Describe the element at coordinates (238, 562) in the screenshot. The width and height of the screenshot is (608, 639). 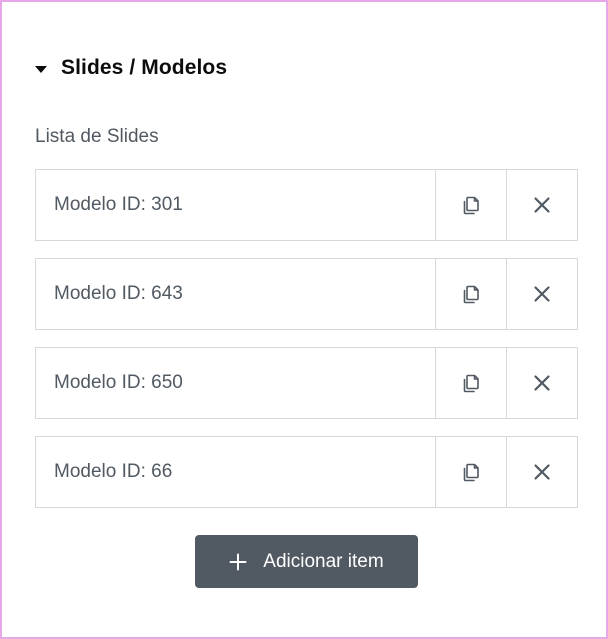
I see `plus-icon` at that location.